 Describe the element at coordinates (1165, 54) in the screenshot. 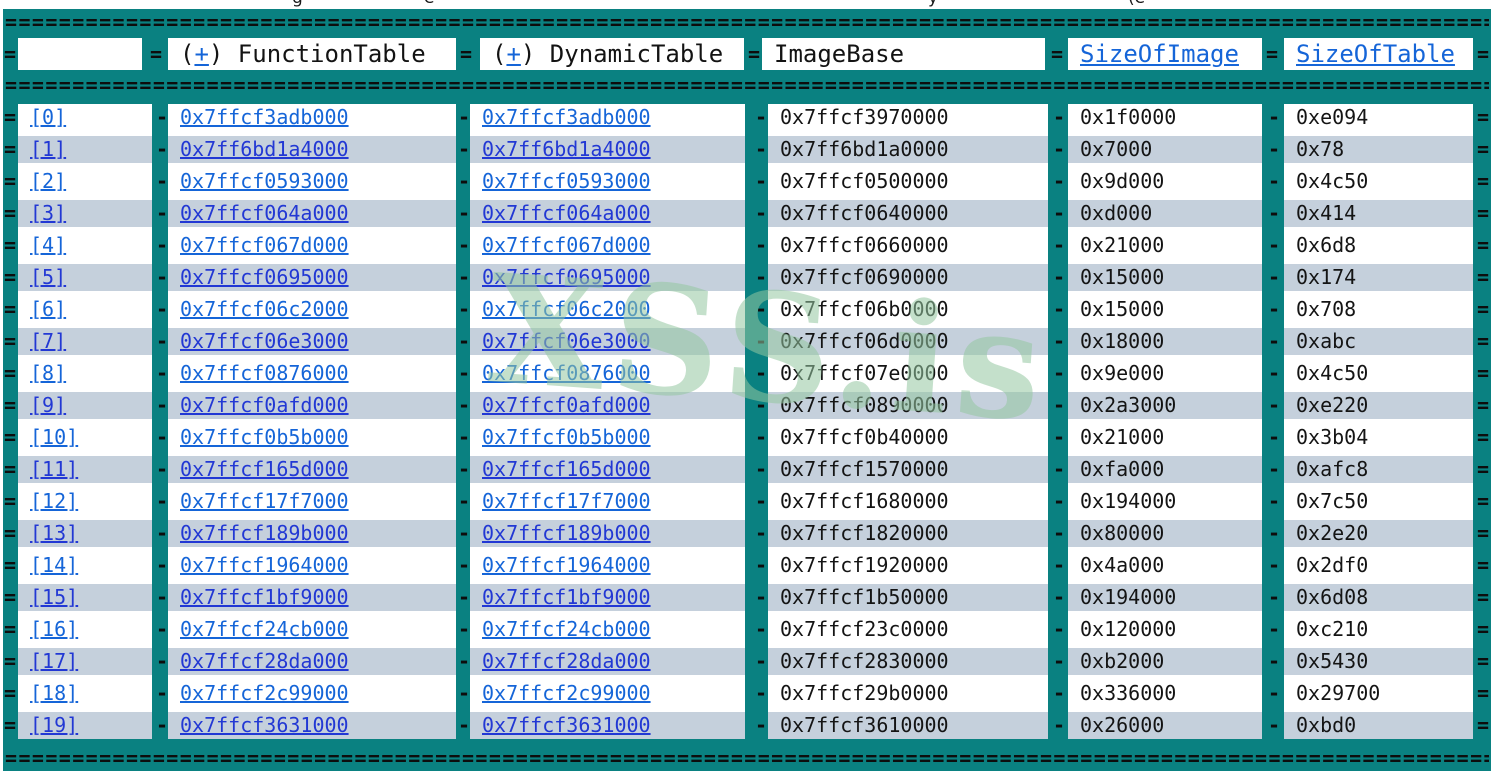

I see `header-size-of-image-link: SizeOfImage` at that location.